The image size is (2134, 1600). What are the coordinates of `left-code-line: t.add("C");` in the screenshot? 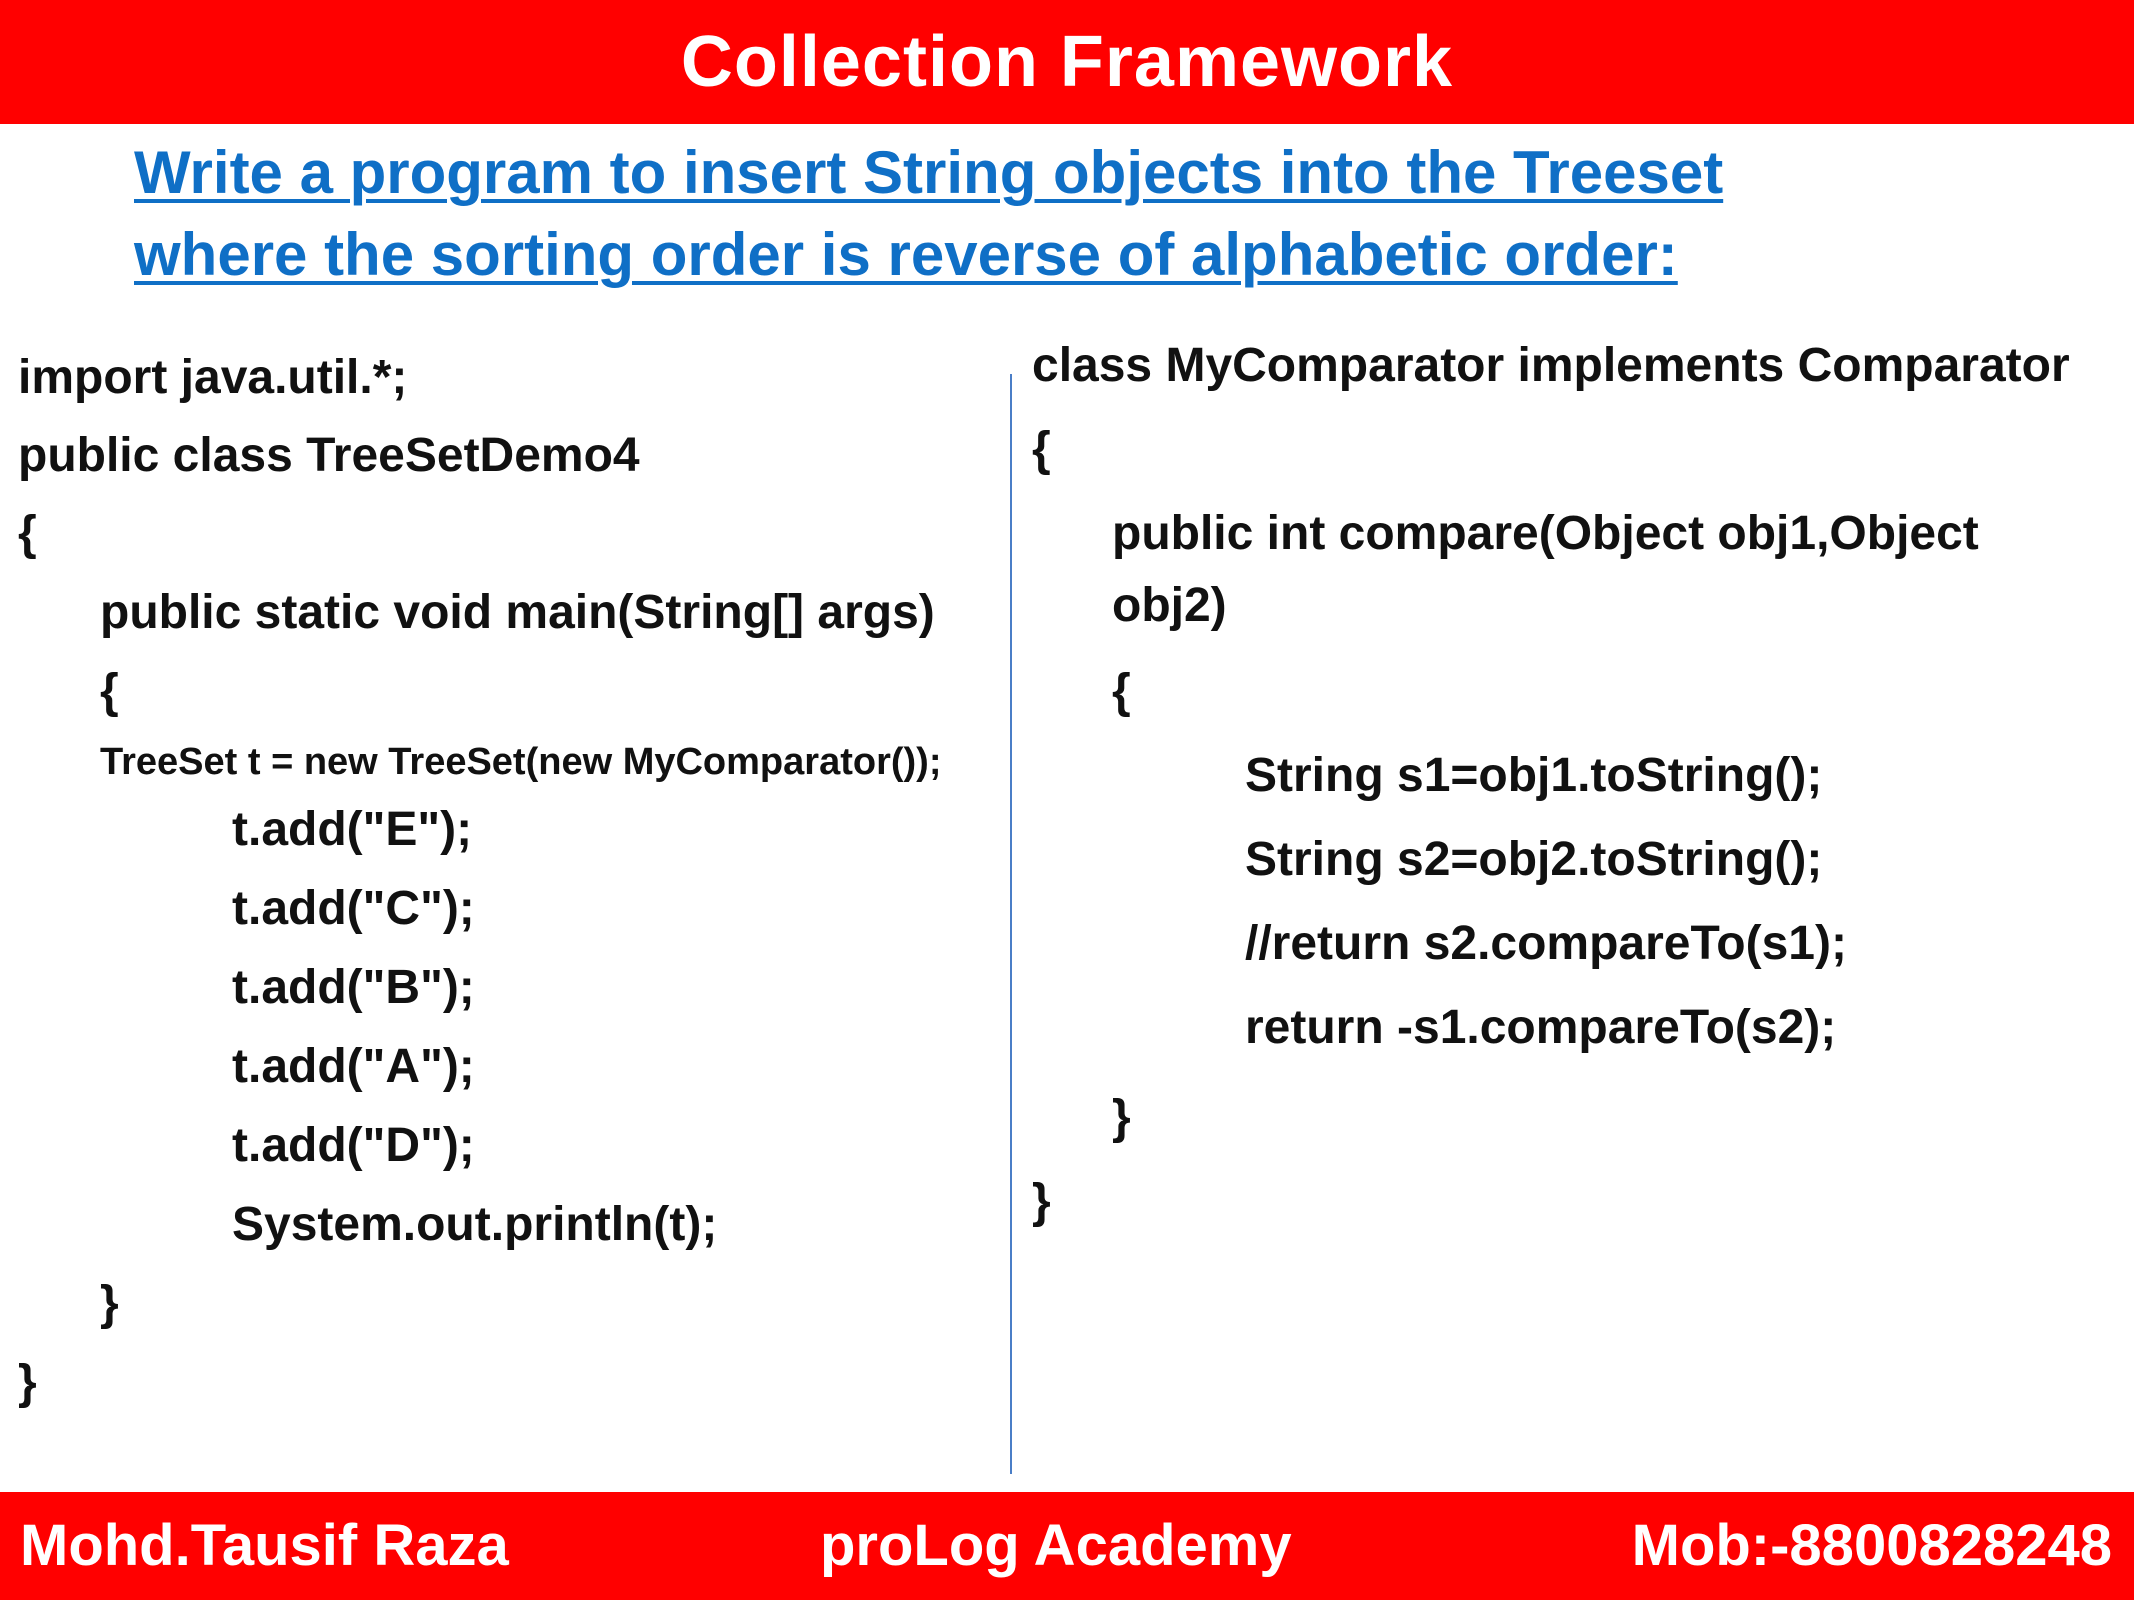 It's located at (353, 908).